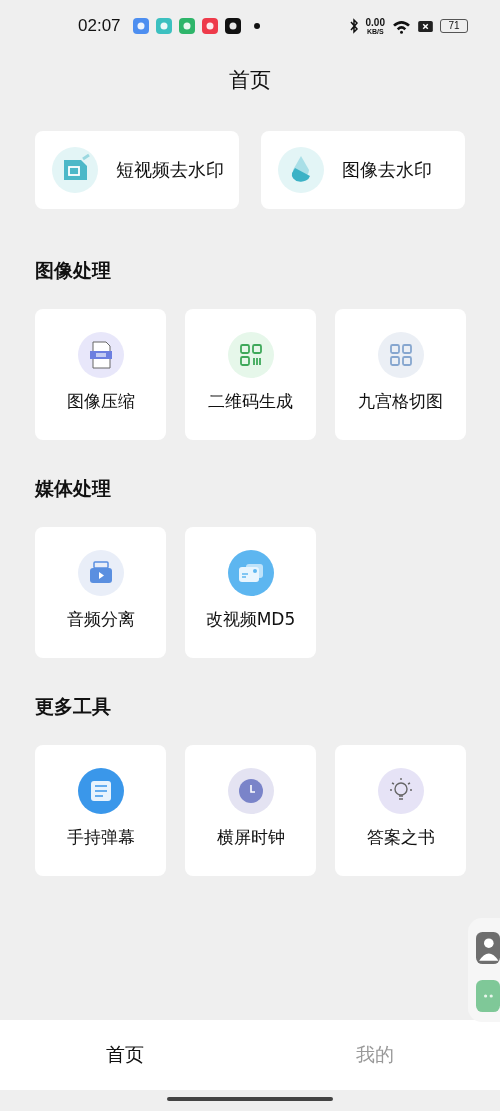  I want to click on zip-file-icon, so click(100, 355).